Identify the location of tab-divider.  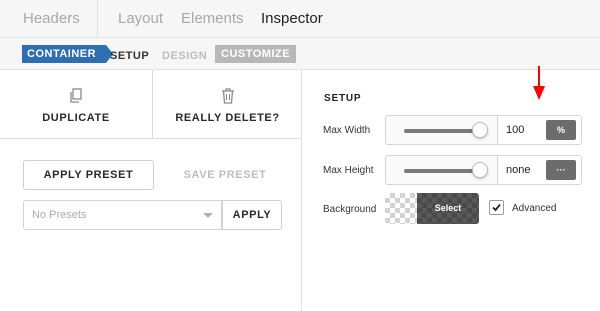
(97, 19).